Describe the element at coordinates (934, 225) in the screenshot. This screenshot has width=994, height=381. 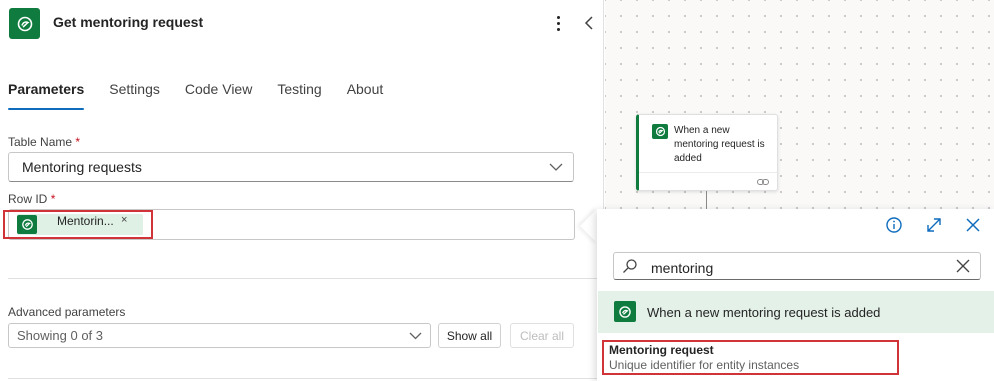
I see `expand-icon` at that location.